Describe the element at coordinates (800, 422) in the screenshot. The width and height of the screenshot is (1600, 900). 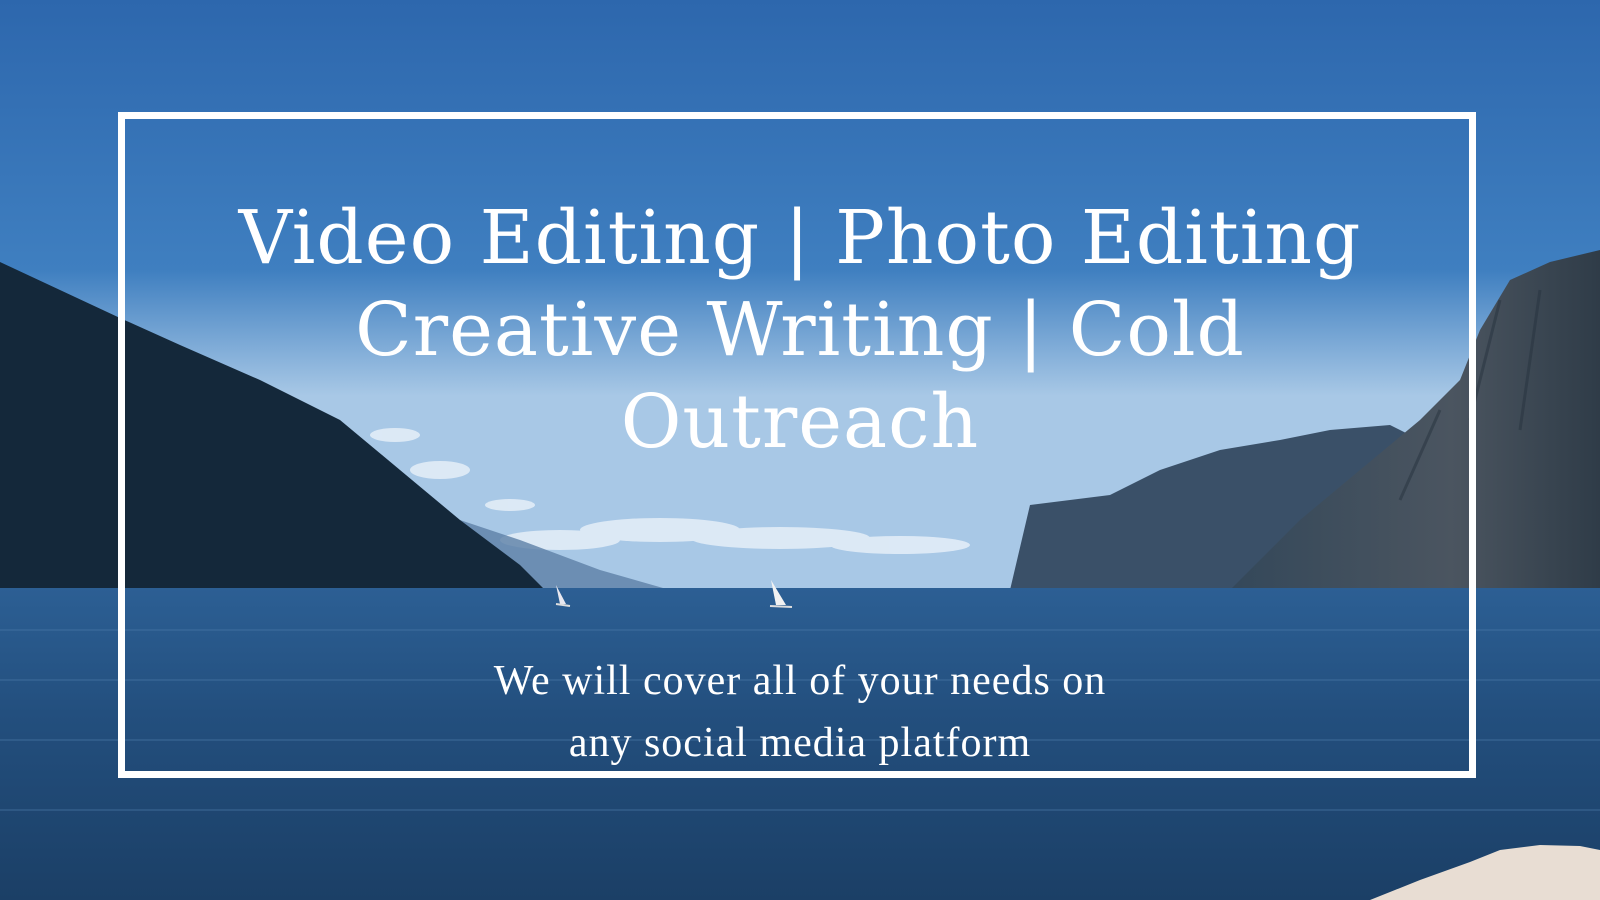
I see `headline-line-outreach: Outreach` at that location.